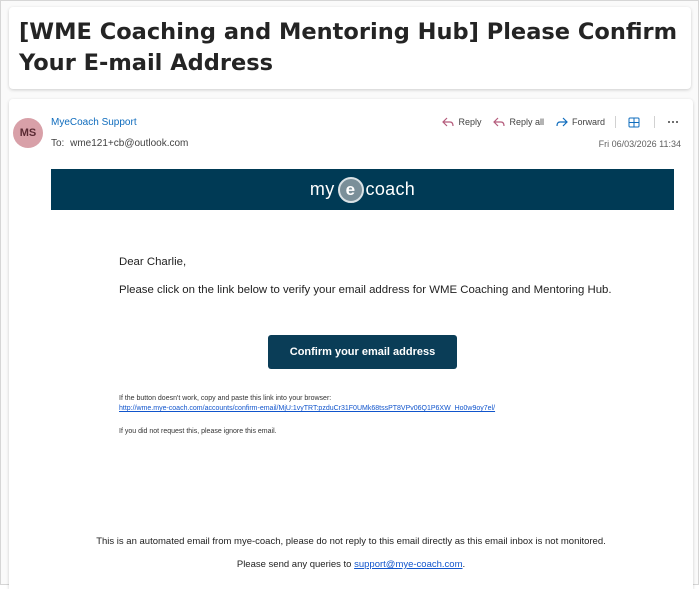 The width and height of the screenshot is (699, 589). I want to click on reply-all-button: Reply all, so click(518, 122).